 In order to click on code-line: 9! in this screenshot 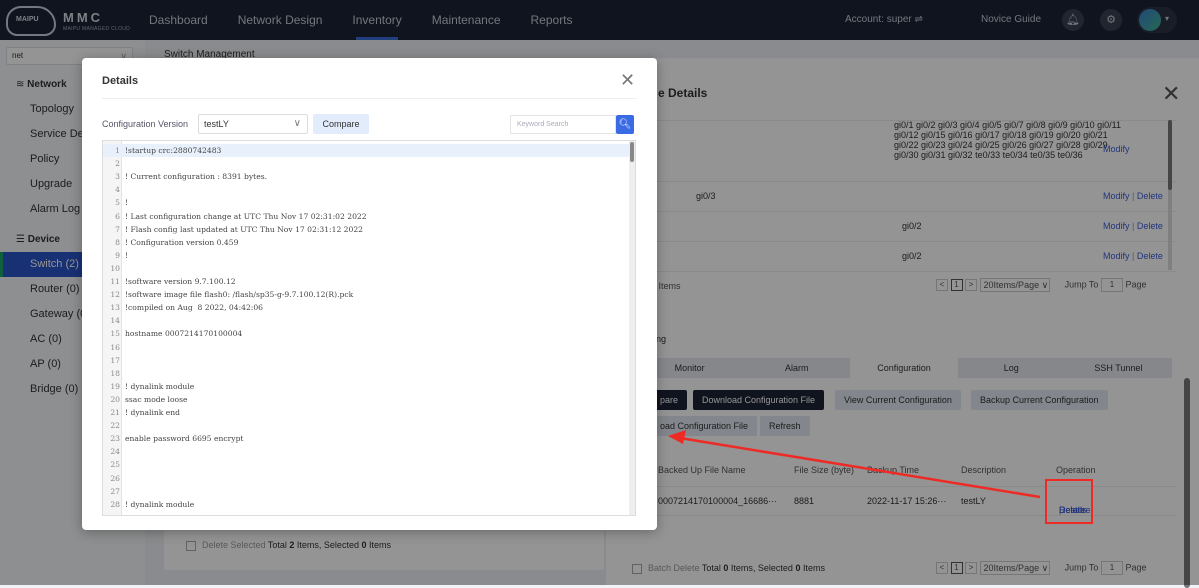, I will do `click(367, 255)`.